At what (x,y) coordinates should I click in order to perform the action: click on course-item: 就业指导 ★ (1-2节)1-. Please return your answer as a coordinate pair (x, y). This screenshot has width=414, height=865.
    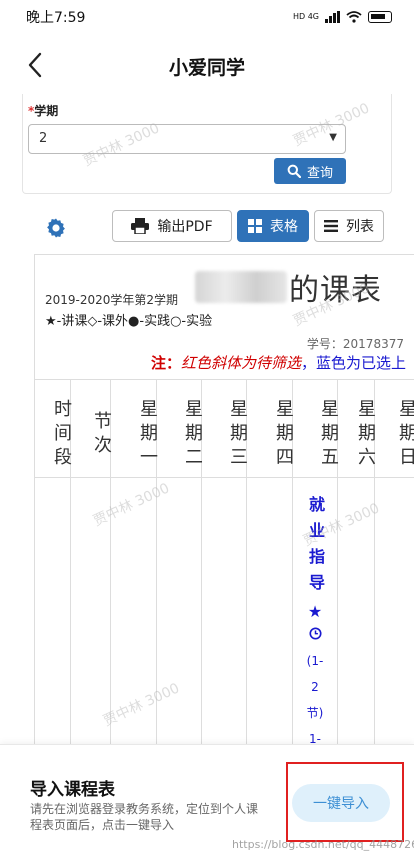
    Looking at the image, I should click on (315, 620).